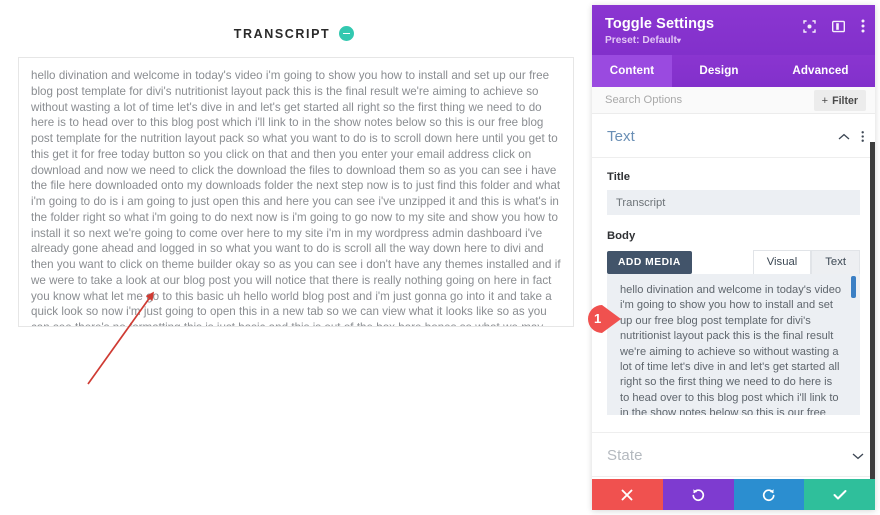  What do you see at coordinates (632, 71) in the screenshot?
I see `tab-content: Content` at bounding box center [632, 71].